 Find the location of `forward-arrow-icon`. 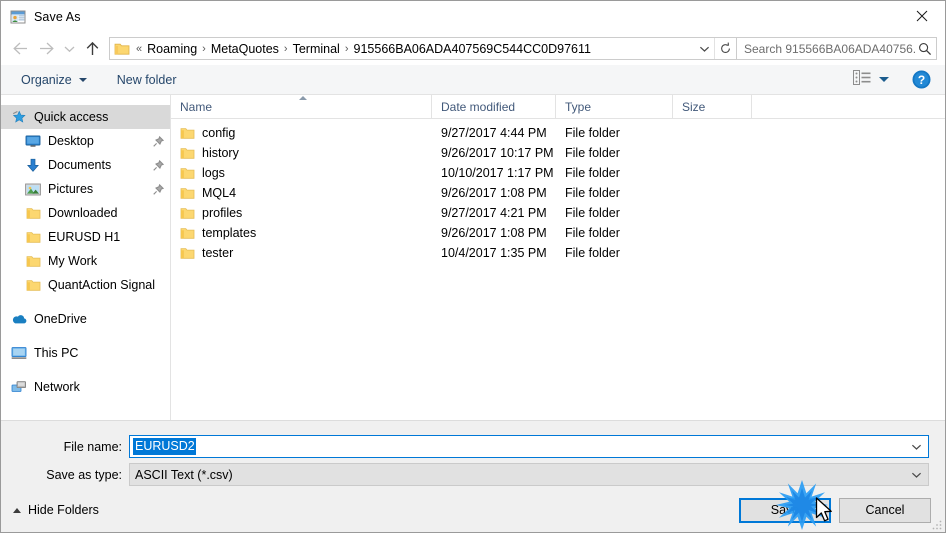

forward-arrow-icon is located at coordinates (46, 49).